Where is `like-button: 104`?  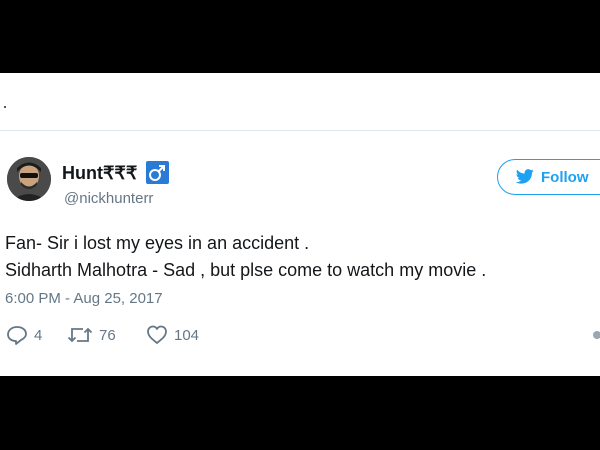
like-button: 104 is located at coordinates (172, 335).